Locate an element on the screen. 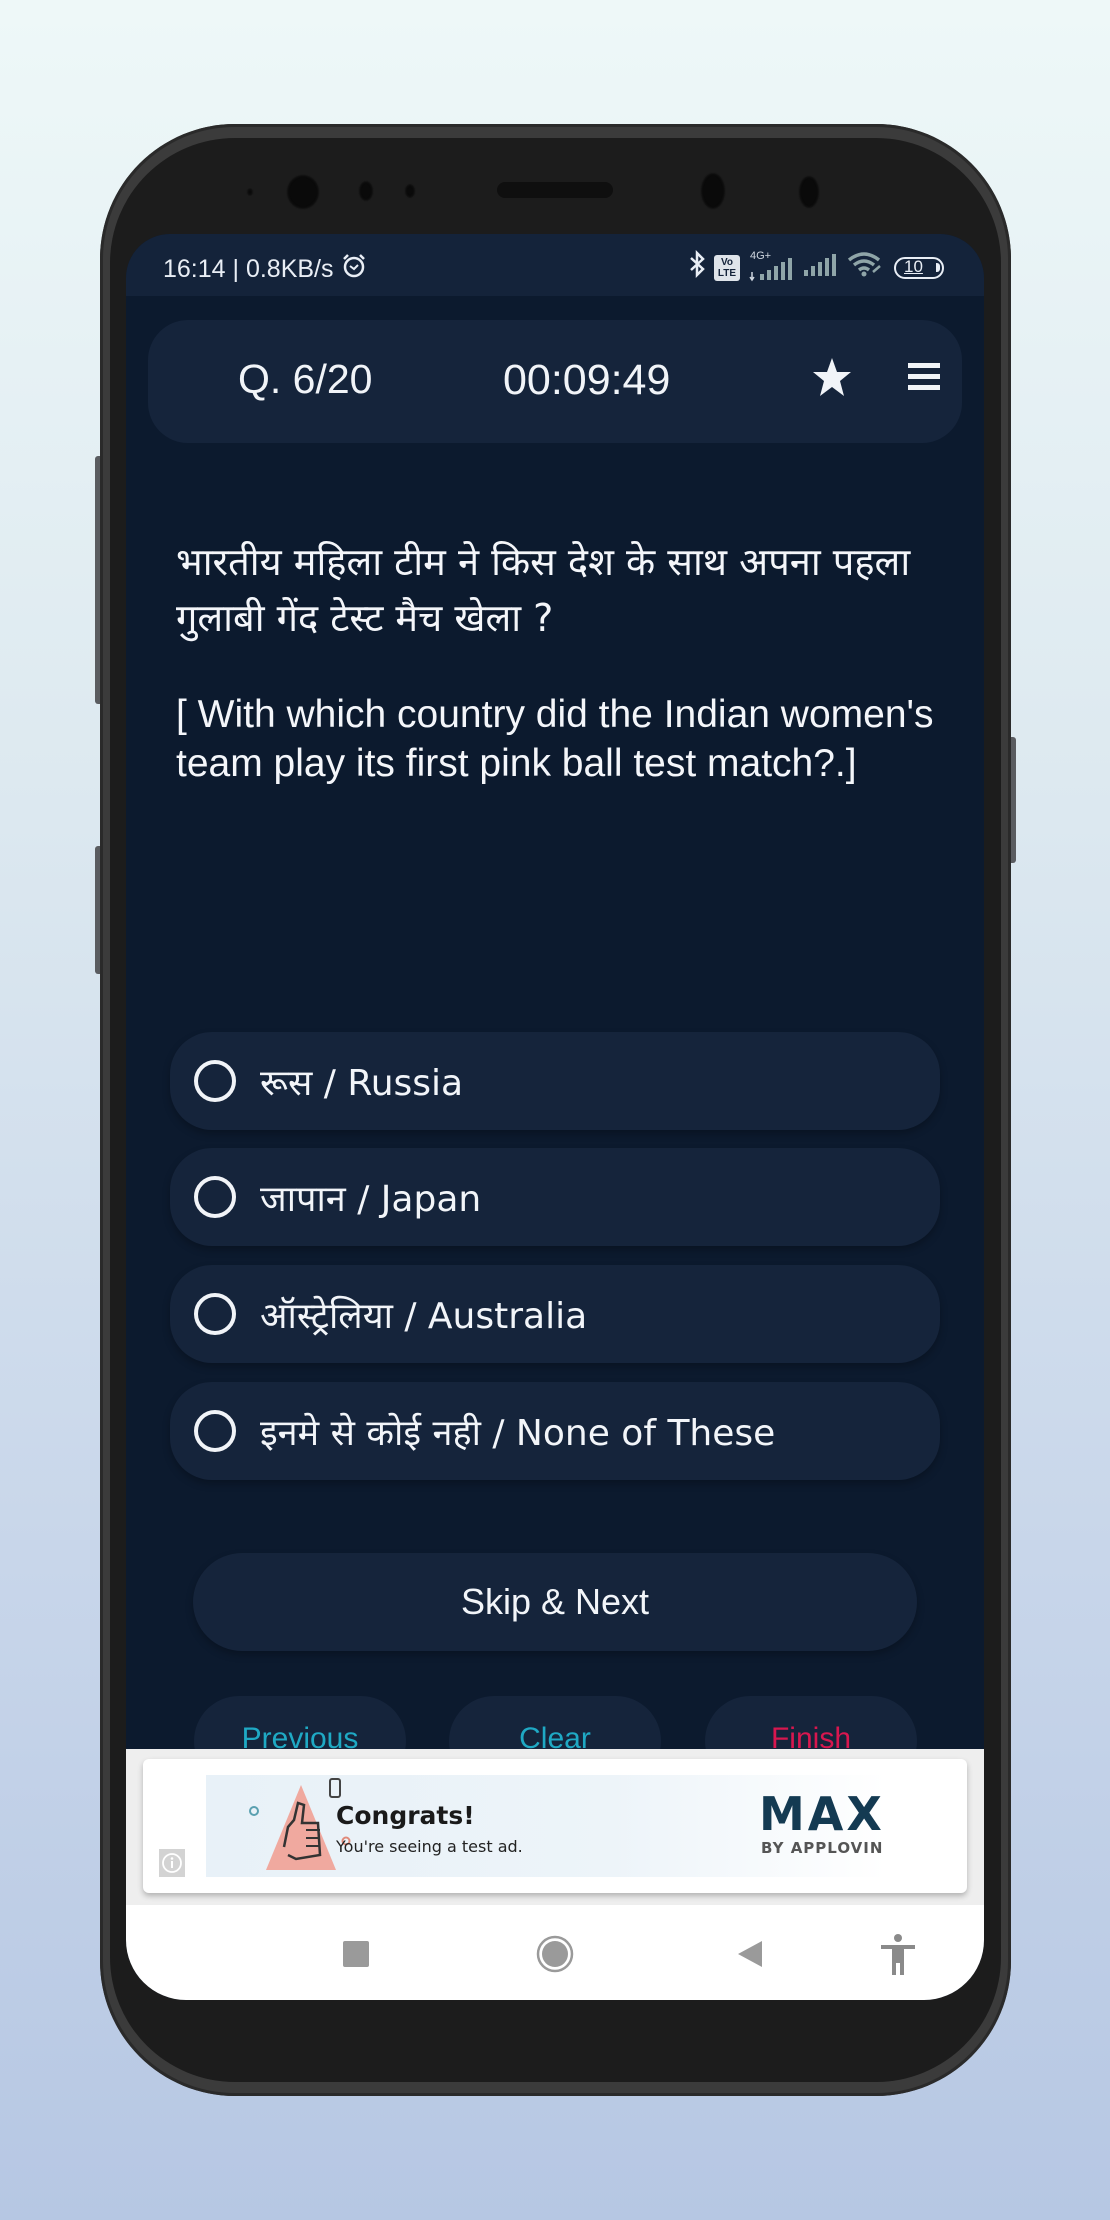 The height and width of the screenshot is (2220, 1110). volte-icon: Vo LTE is located at coordinates (727, 267).